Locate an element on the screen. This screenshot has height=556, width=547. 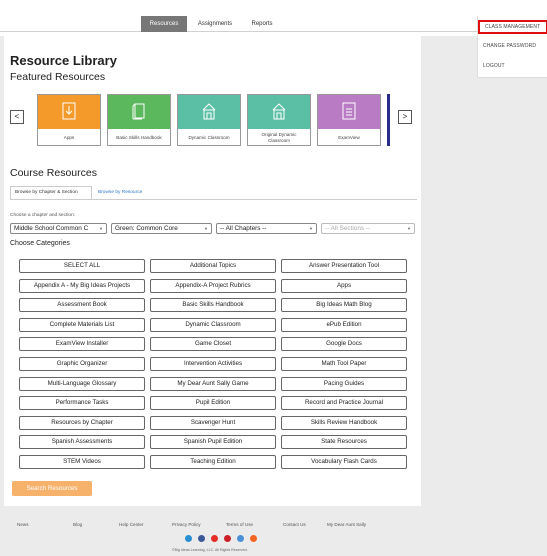
youtube-icon is located at coordinates (214, 538).